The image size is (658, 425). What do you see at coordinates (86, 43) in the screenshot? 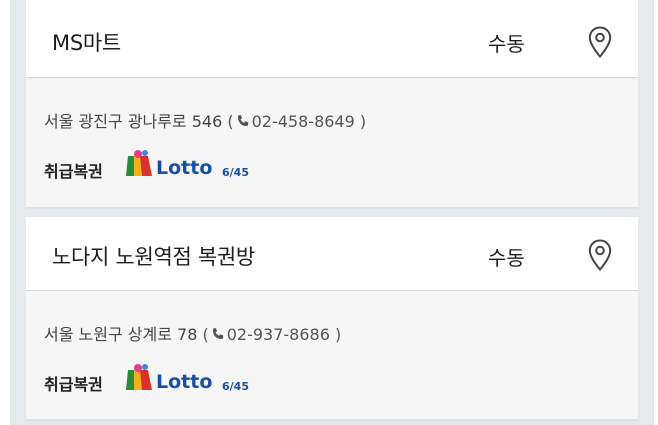
I see `store-name: MS마트` at bounding box center [86, 43].